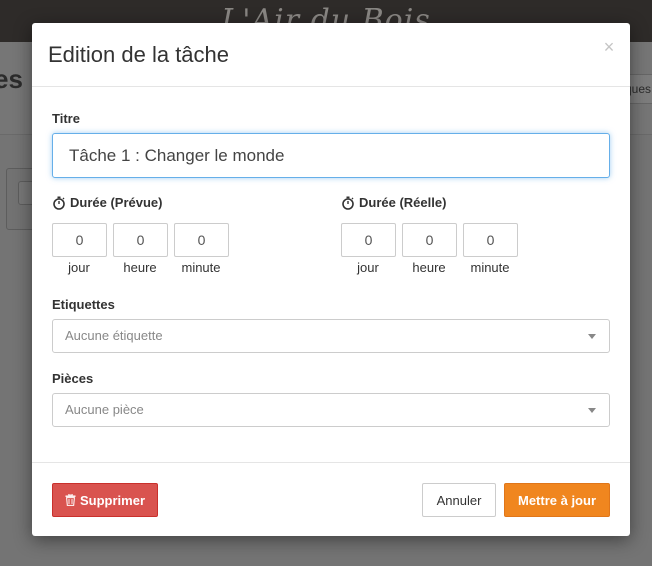 Image resolution: width=652 pixels, height=566 pixels. I want to click on background-heading: es, so click(11, 79).